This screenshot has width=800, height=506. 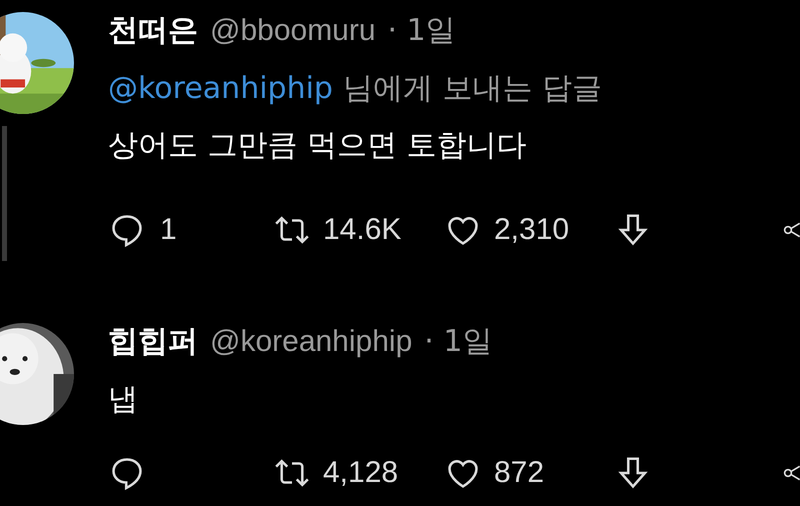 What do you see at coordinates (153, 341) in the screenshot?
I see `display-name: 힙힙퍼` at bounding box center [153, 341].